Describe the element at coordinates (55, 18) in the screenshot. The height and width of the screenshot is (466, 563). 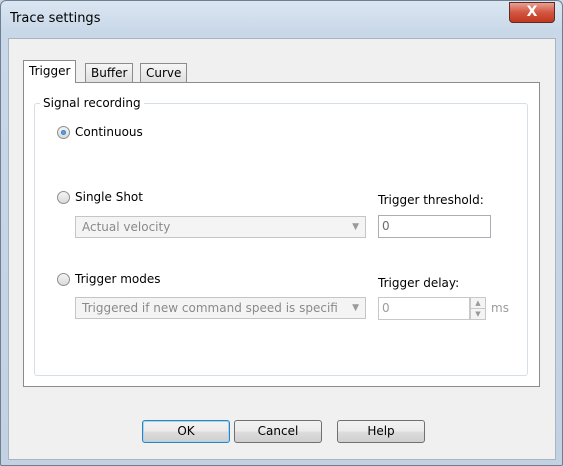
I see `window-title: Trace settings` at that location.